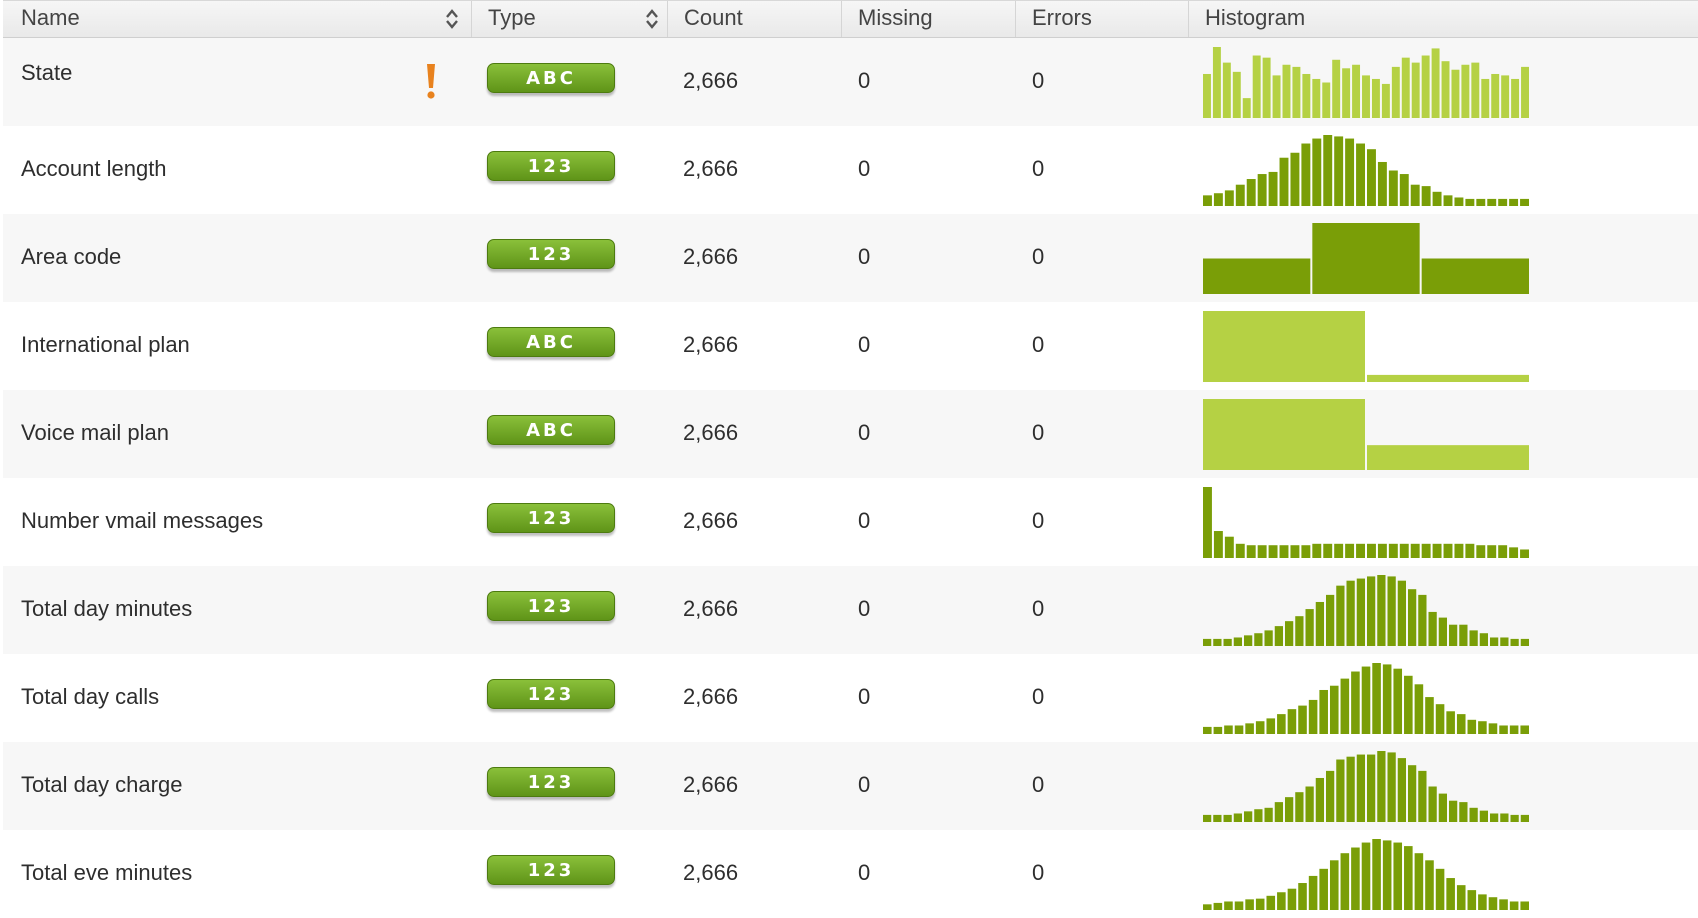  Describe the element at coordinates (1062, 17) in the screenshot. I see `column-header-errors-label: Errors` at that location.